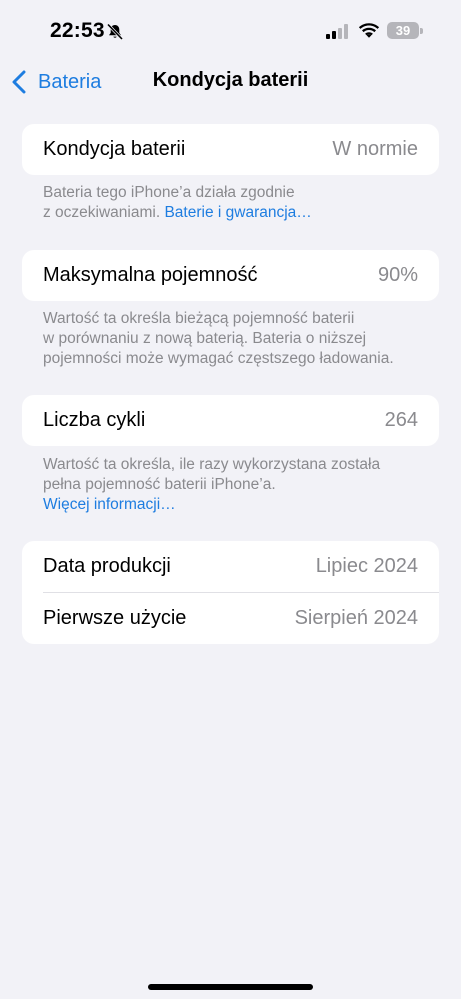  I want to click on battery-health-row: Kondycja baterii W normie, so click(230, 149).